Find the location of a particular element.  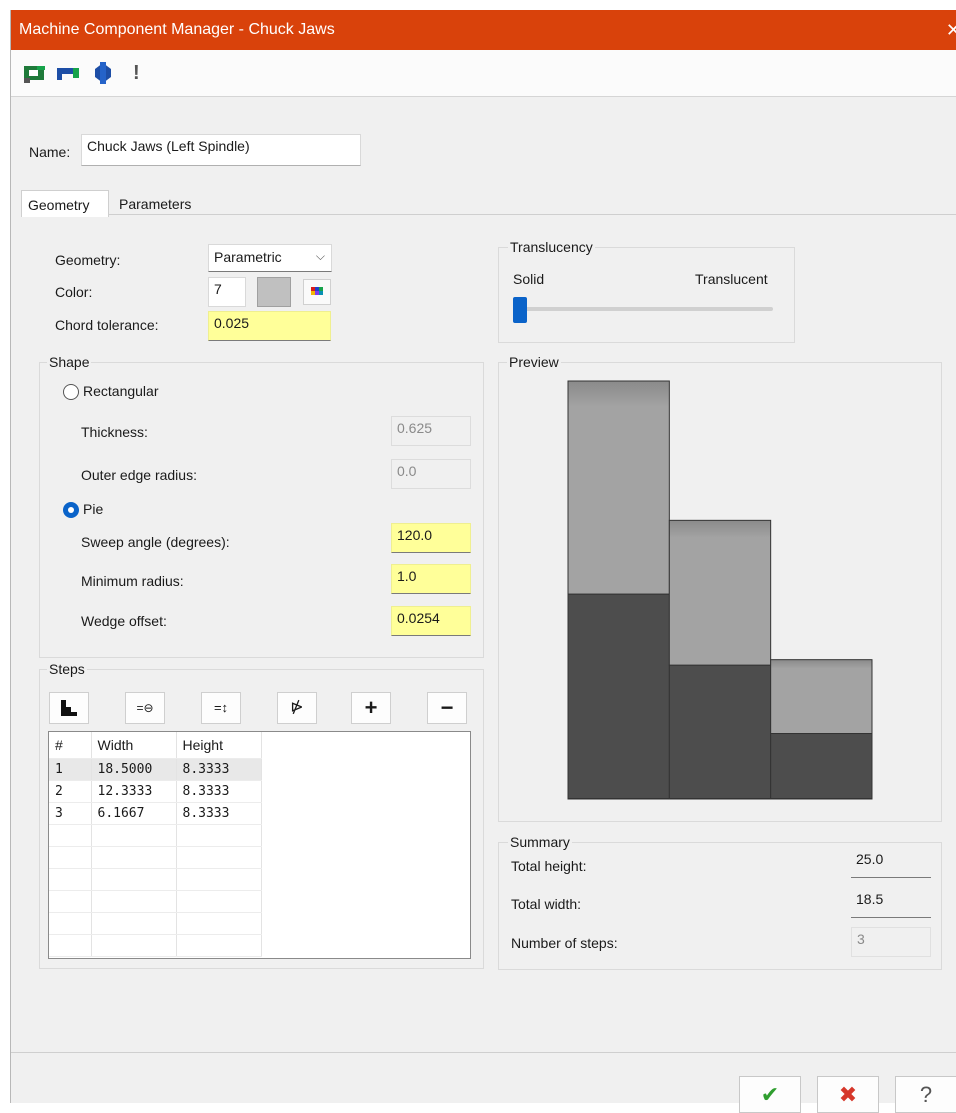

pie-label: Pie is located at coordinates (93, 509).